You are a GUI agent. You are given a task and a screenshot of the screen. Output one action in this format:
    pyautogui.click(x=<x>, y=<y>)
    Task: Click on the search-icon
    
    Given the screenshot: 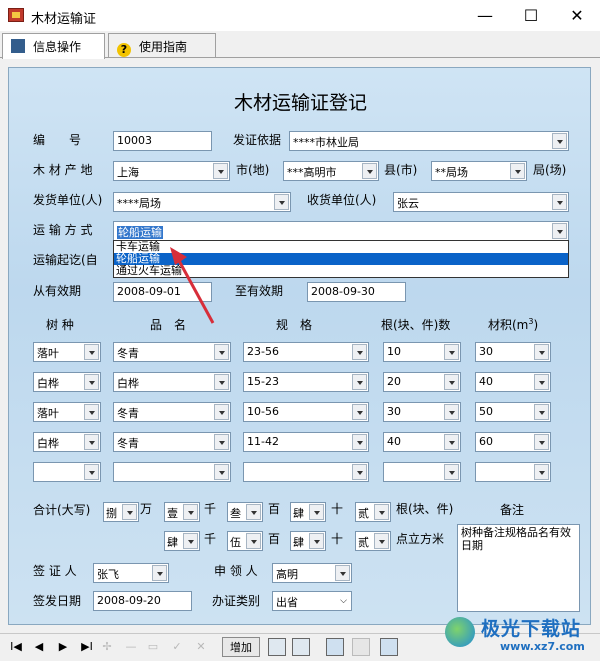 What is the action you would take?
    pyautogui.click(x=335, y=647)
    